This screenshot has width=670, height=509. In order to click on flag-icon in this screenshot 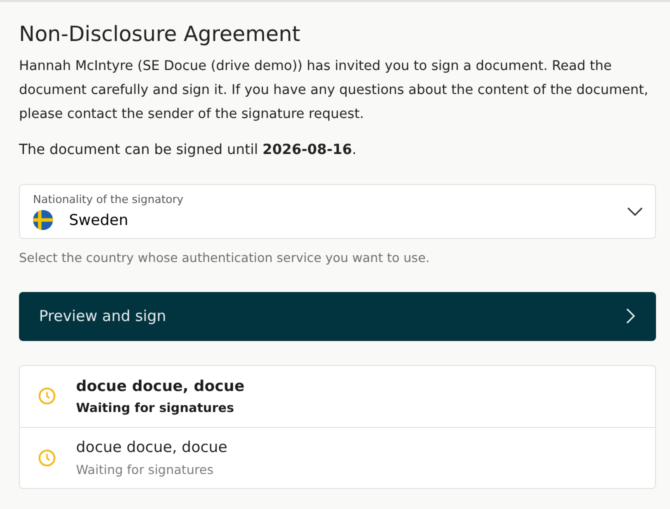, I will do `click(43, 220)`.